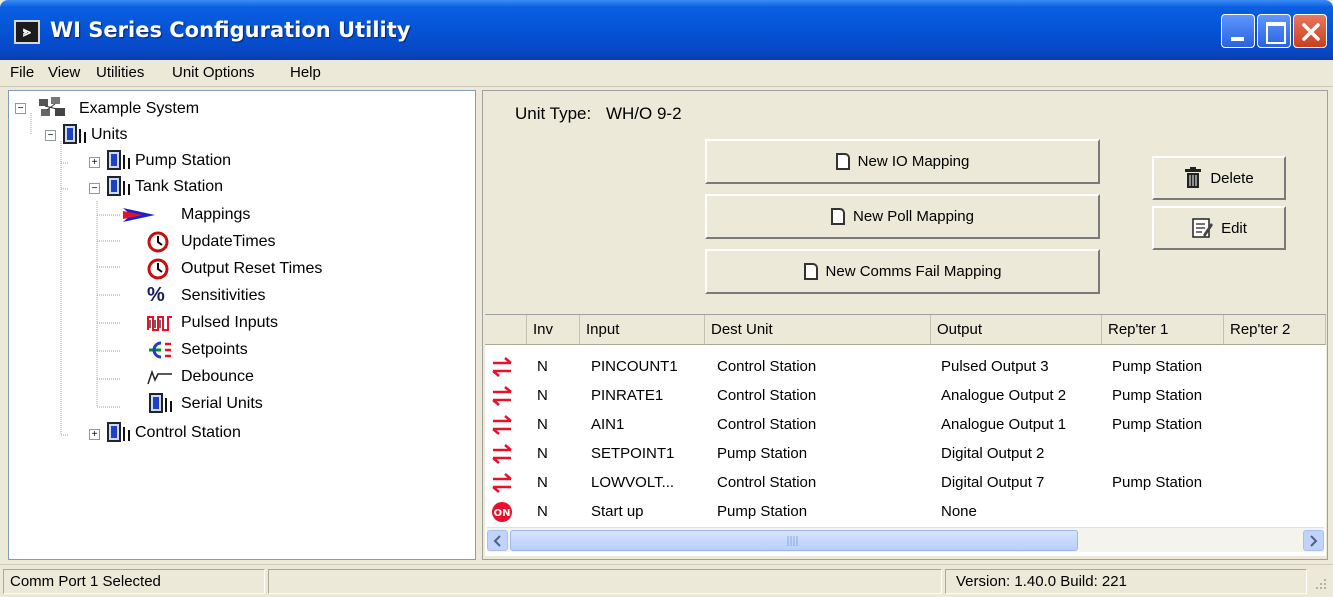  Describe the element at coordinates (120, 72) in the screenshot. I see `menu-utilities: Utilities` at that location.